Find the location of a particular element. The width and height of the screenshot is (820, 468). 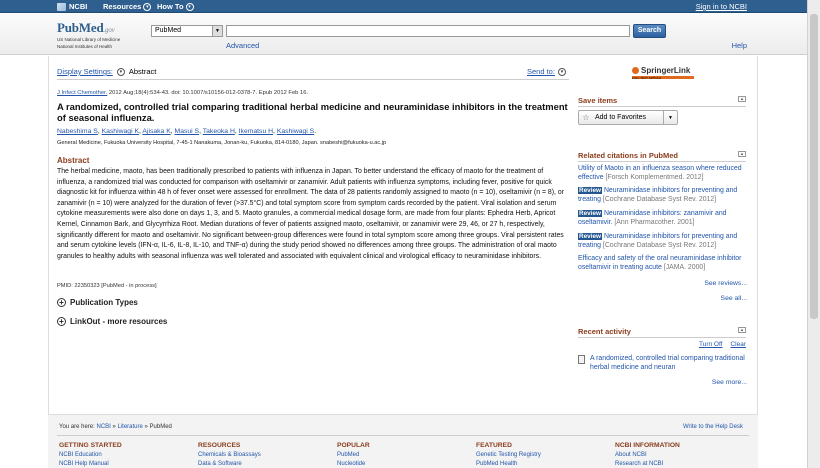

publication-types-toggle: + Publication Types is located at coordinates (97, 302).